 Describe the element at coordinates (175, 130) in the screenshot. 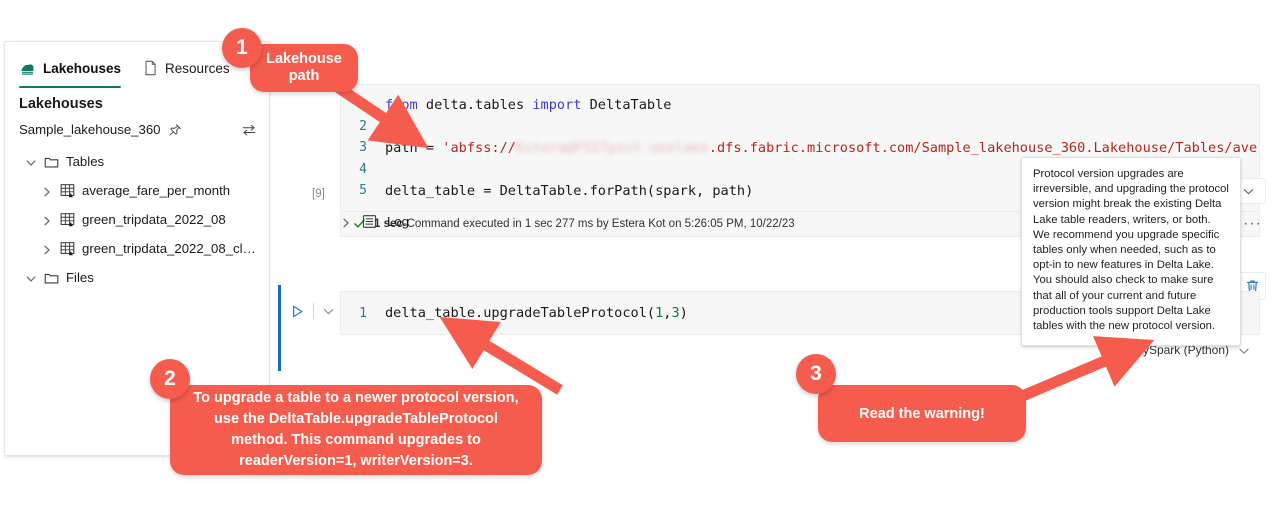

I see `pin-icon` at that location.